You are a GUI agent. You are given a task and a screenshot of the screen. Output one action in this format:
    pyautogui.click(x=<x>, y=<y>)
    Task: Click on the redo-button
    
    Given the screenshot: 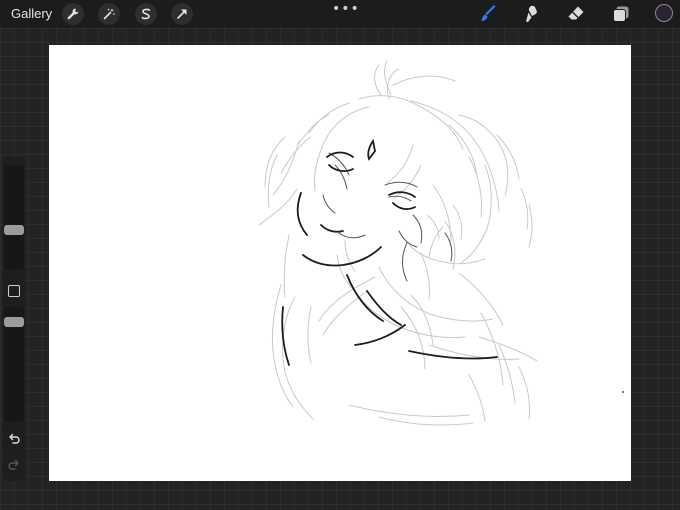 What is the action you would take?
    pyautogui.click(x=14, y=465)
    